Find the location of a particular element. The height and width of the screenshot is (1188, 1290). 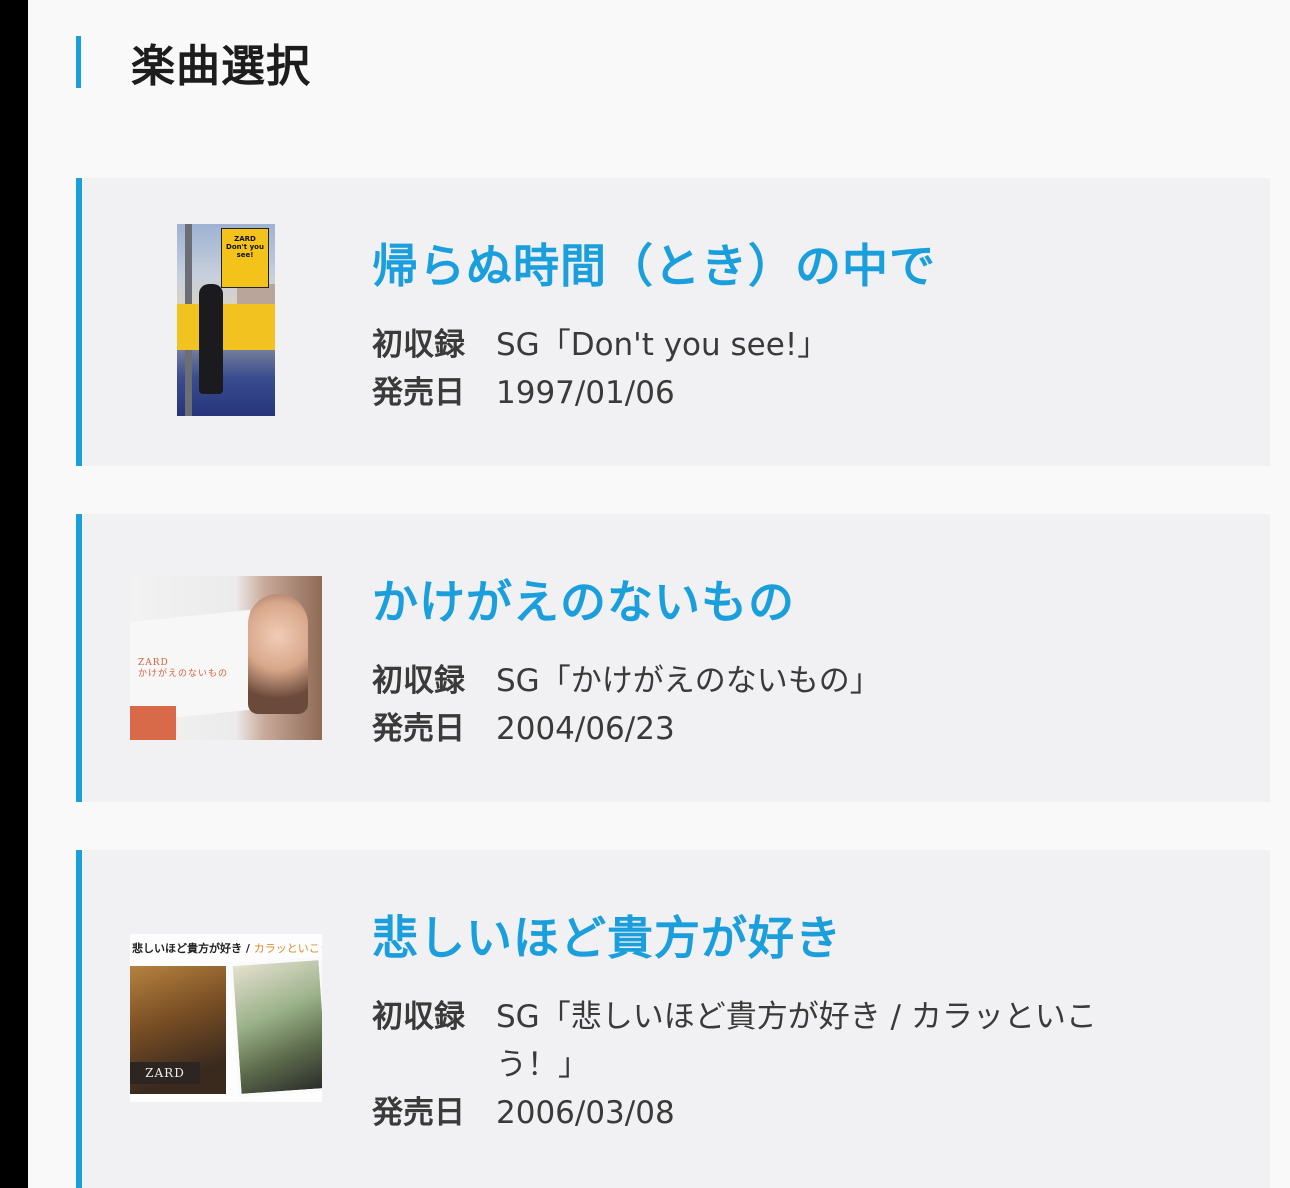

cover-photo-right is located at coordinates (275, 1027).